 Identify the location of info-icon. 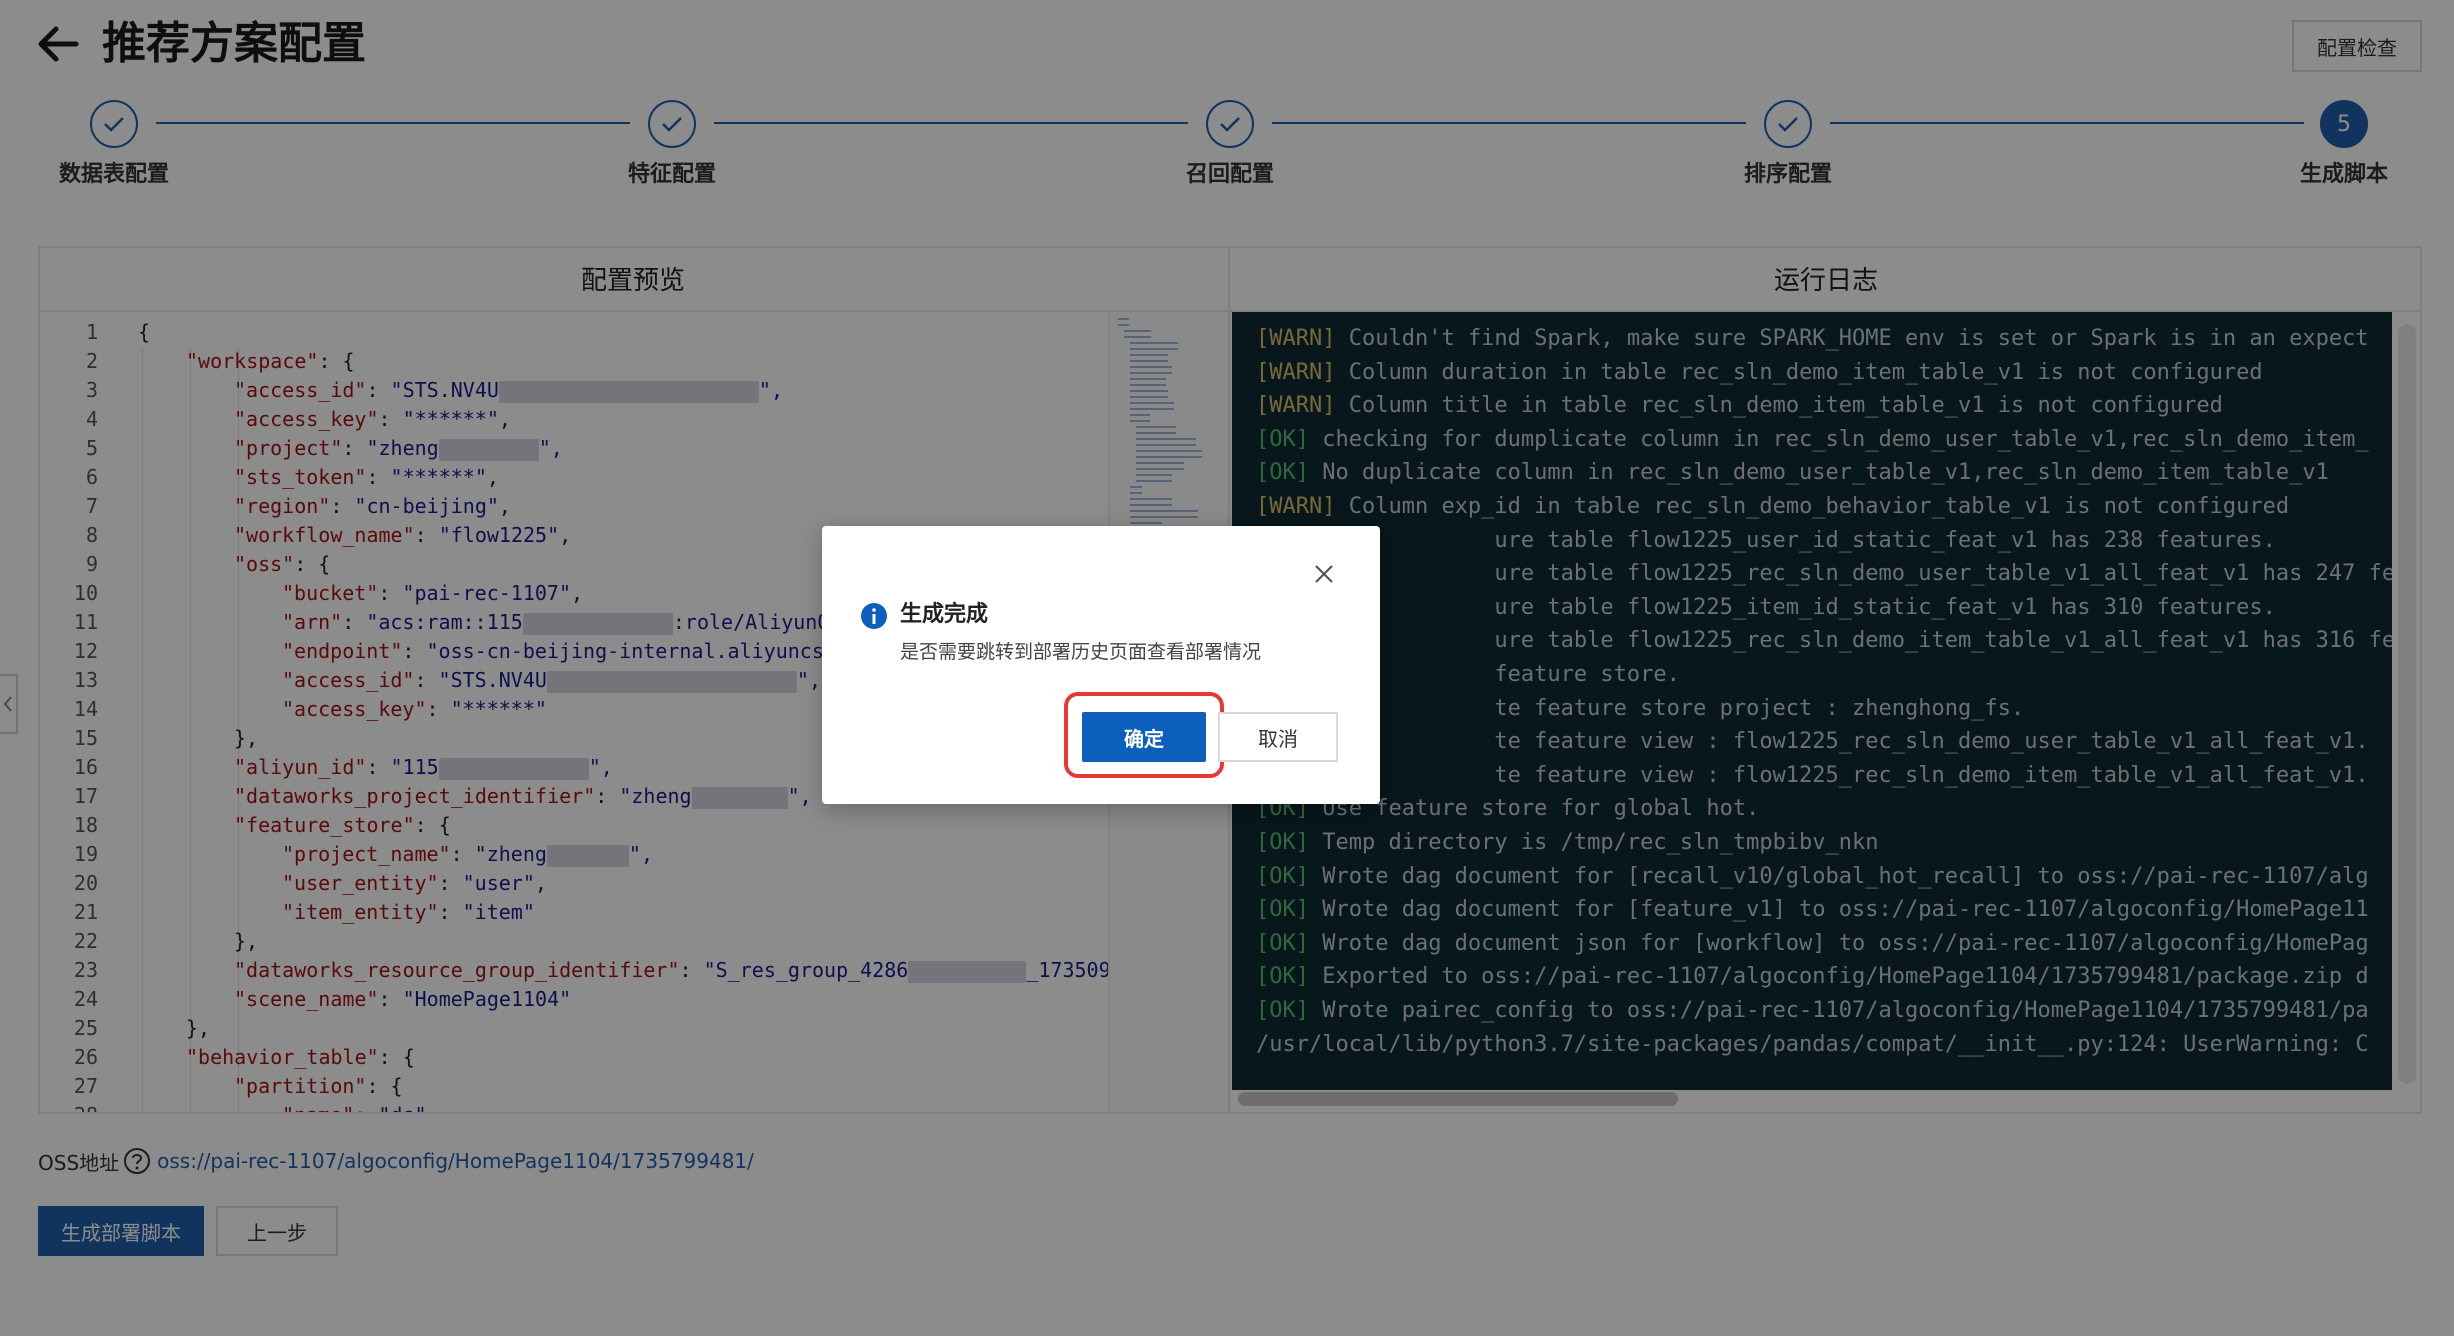
(874, 616).